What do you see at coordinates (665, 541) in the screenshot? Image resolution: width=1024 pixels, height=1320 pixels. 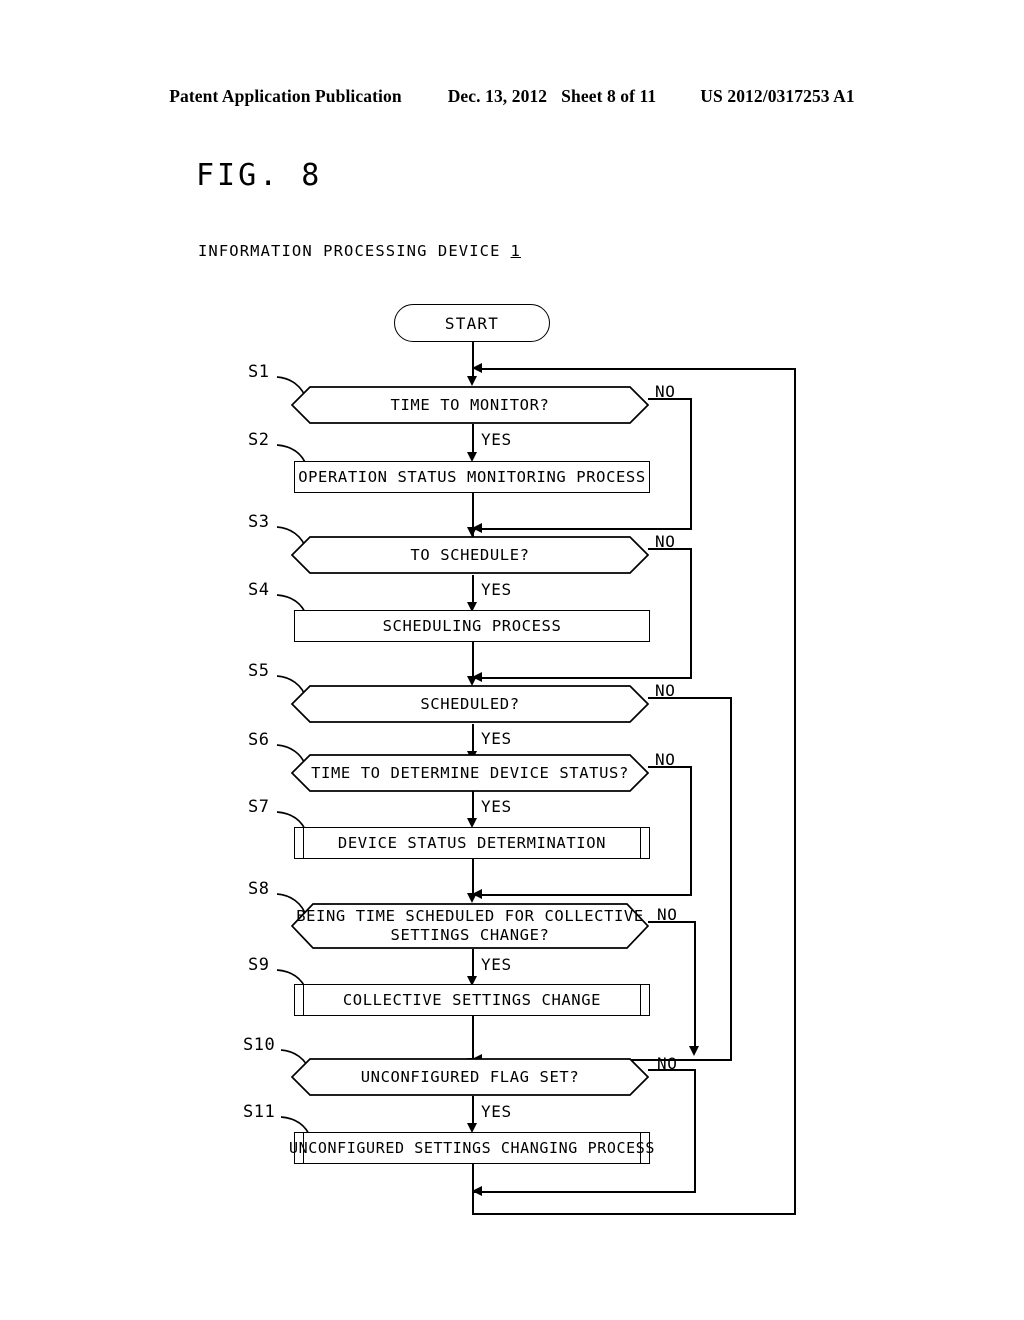 I see `branch-label-s3-no: NO` at bounding box center [665, 541].